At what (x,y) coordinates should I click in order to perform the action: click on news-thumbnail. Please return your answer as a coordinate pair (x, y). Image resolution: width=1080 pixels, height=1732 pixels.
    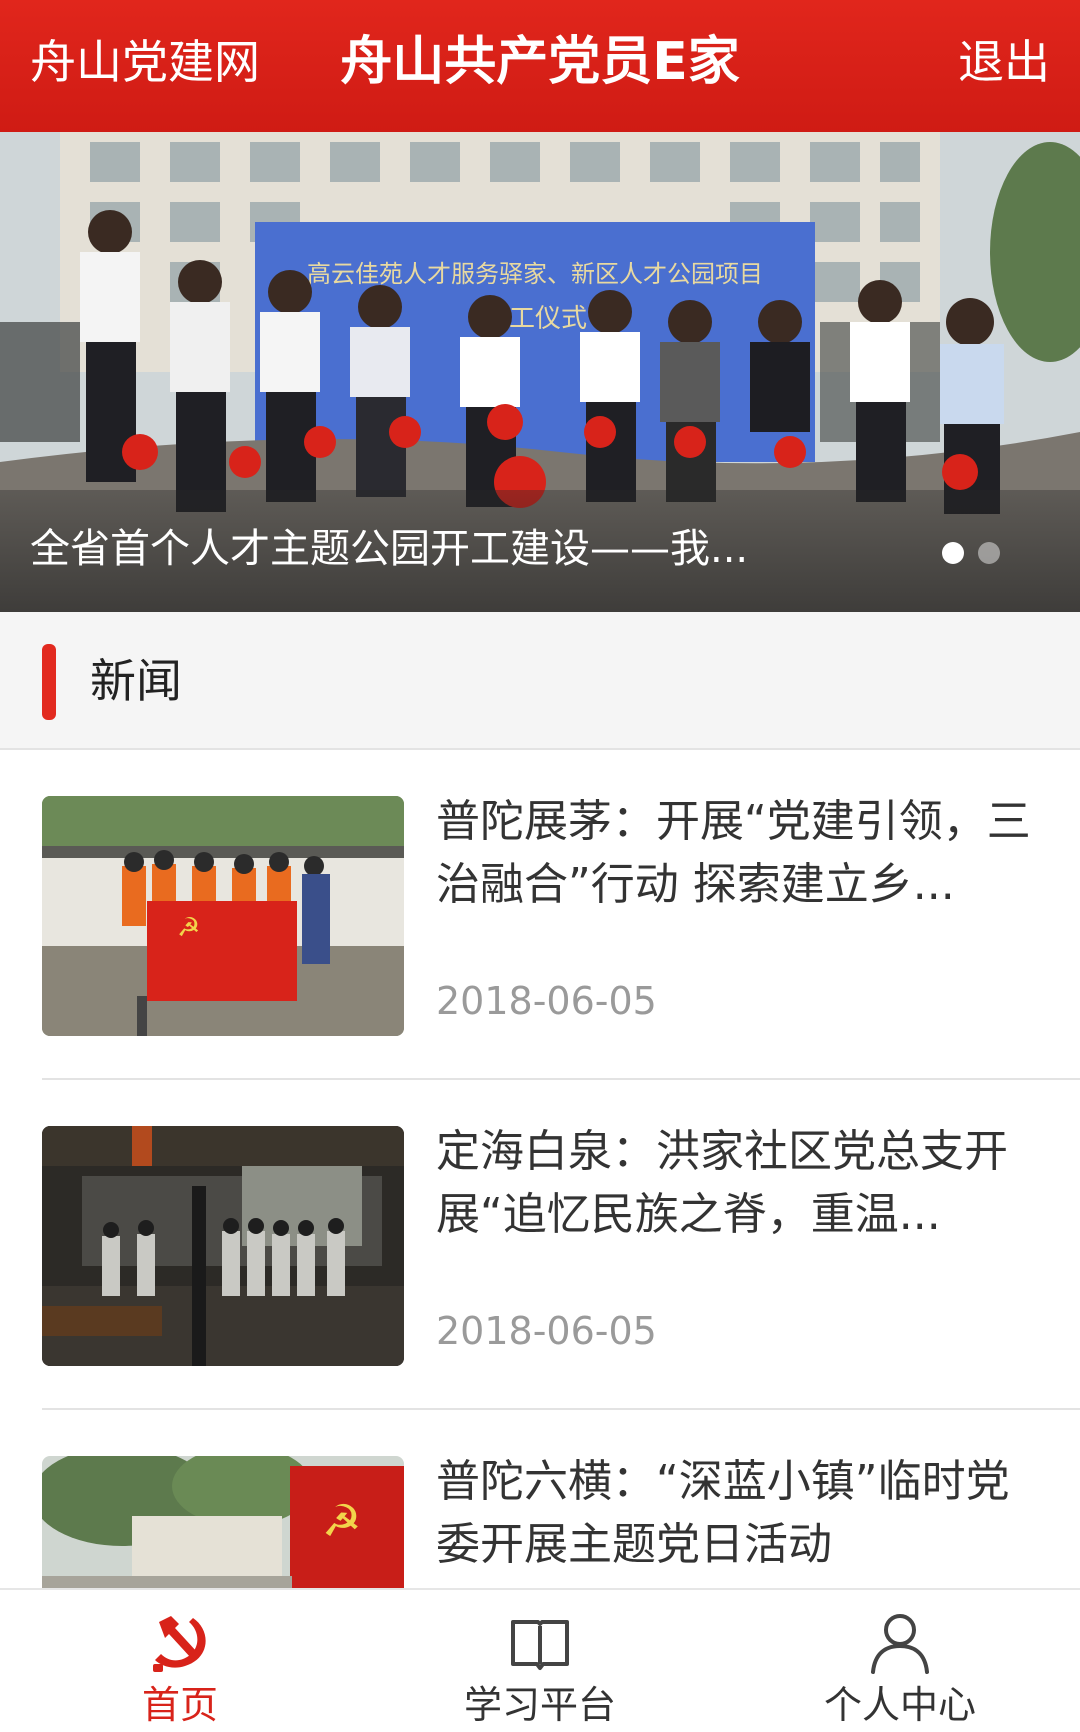
    Looking at the image, I should click on (223, 1246).